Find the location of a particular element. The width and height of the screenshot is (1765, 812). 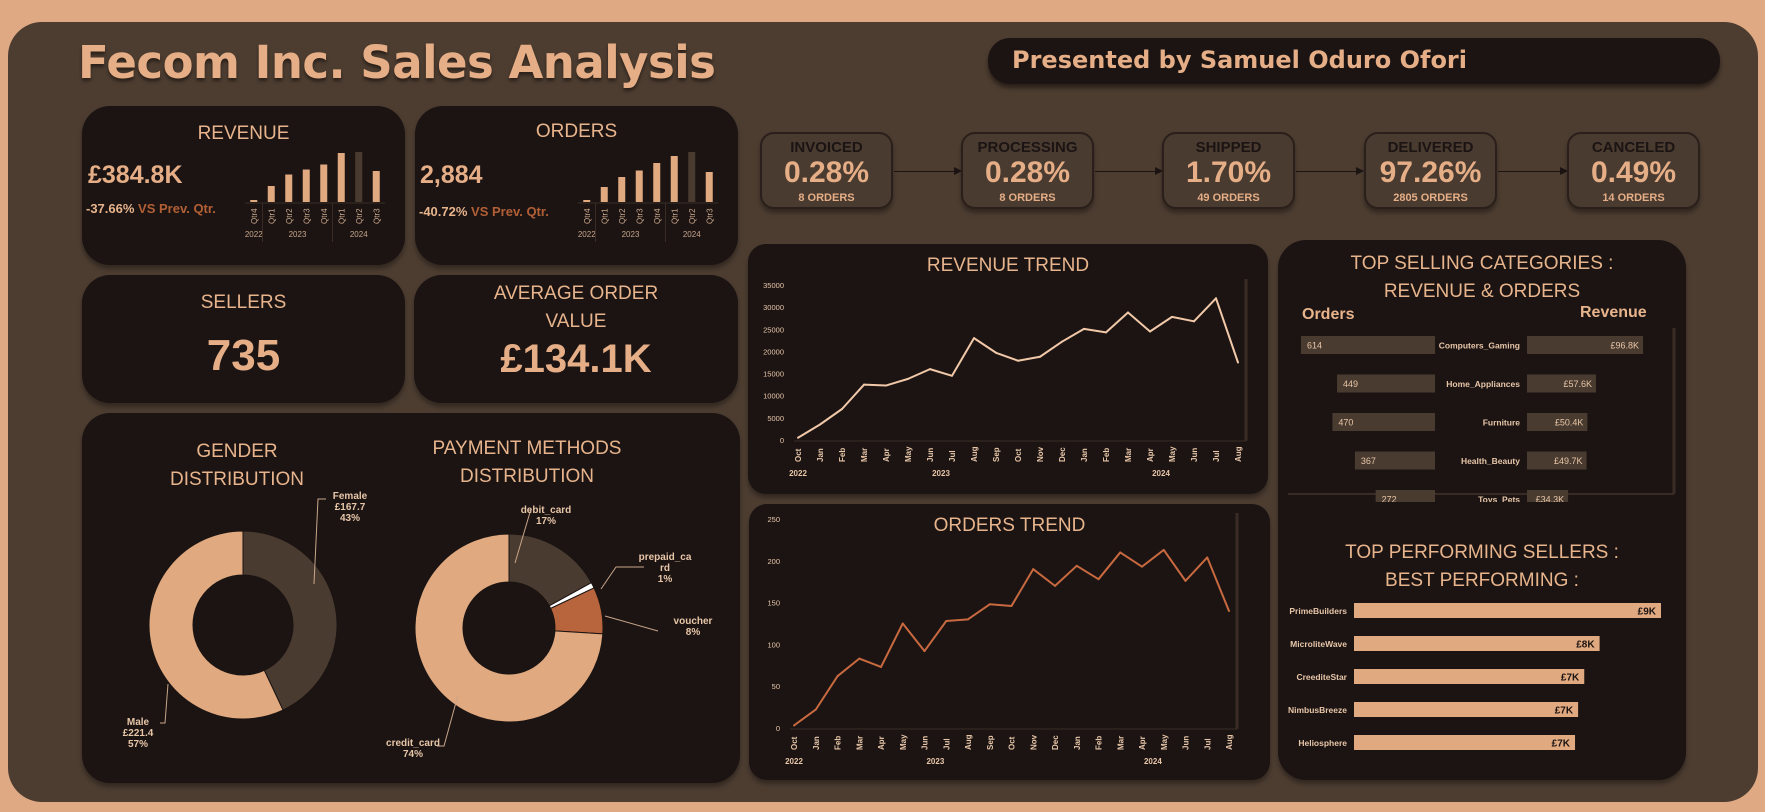

sellers-rank-title-line2: BEST PERFORMING : is located at coordinates (1482, 580).